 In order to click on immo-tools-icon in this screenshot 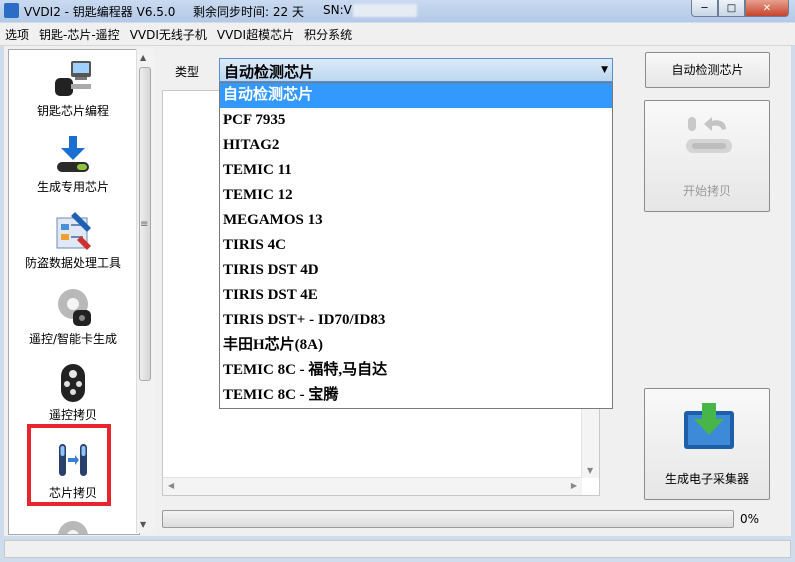, I will do `click(73, 231)`.